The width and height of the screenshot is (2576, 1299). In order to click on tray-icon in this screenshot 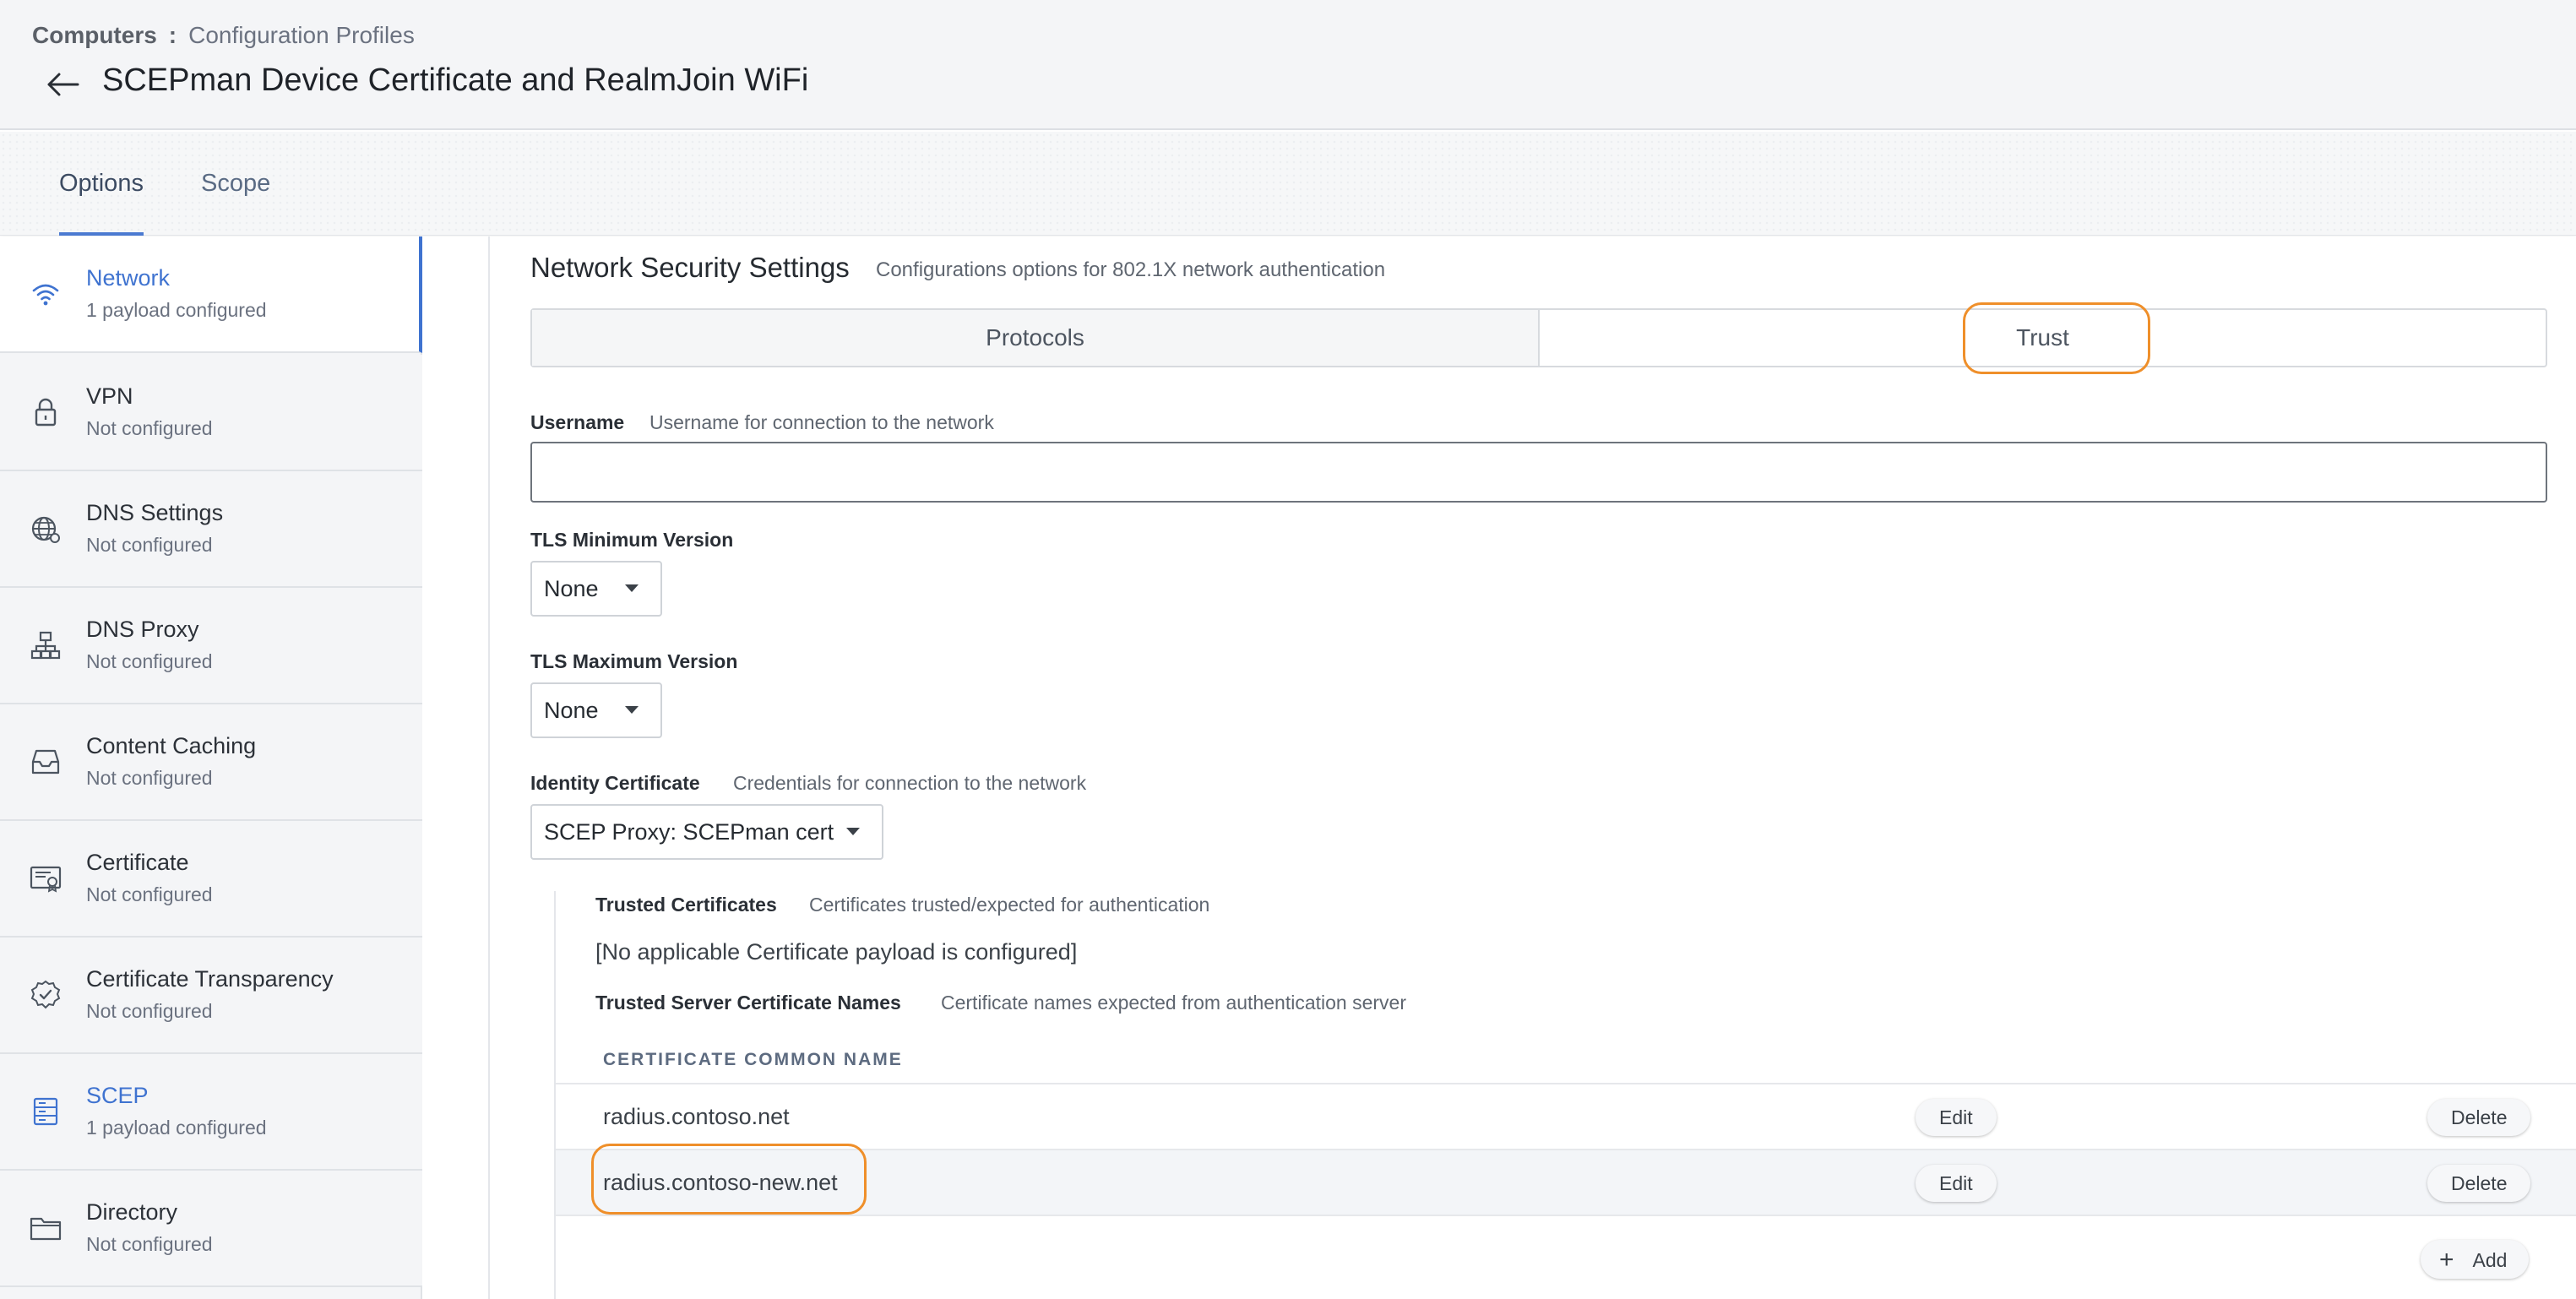, I will do `click(45, 762)`.